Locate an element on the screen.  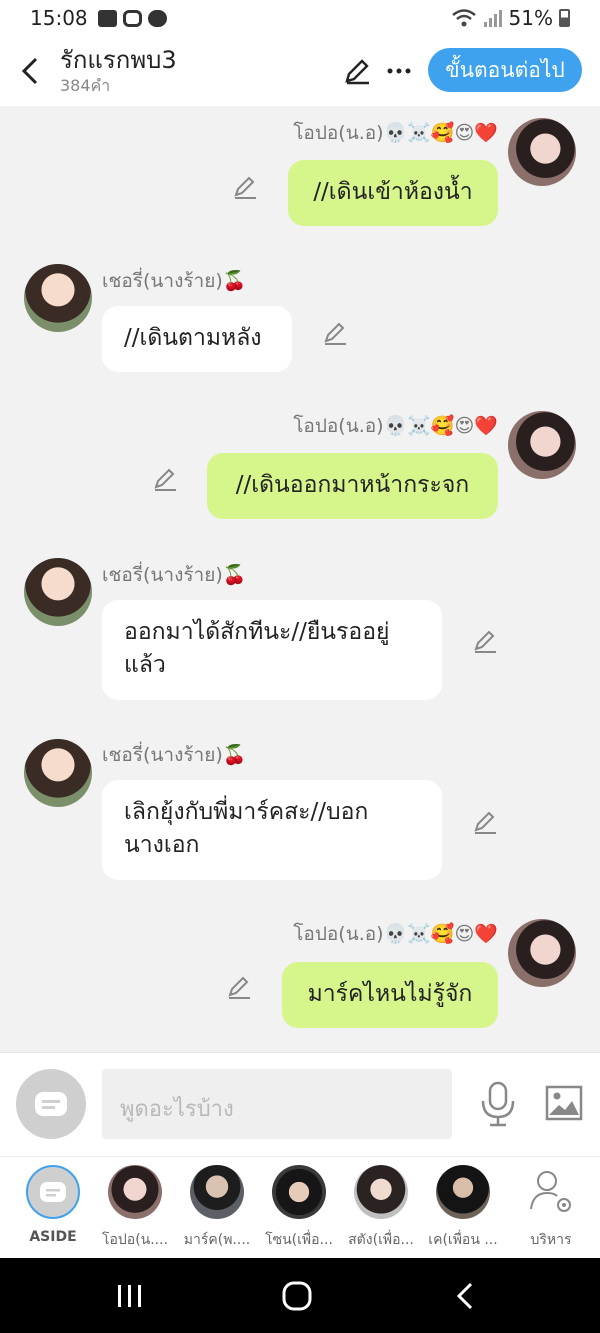
page-title: รักแรกพบ3 is located at coordinates (118, 60).